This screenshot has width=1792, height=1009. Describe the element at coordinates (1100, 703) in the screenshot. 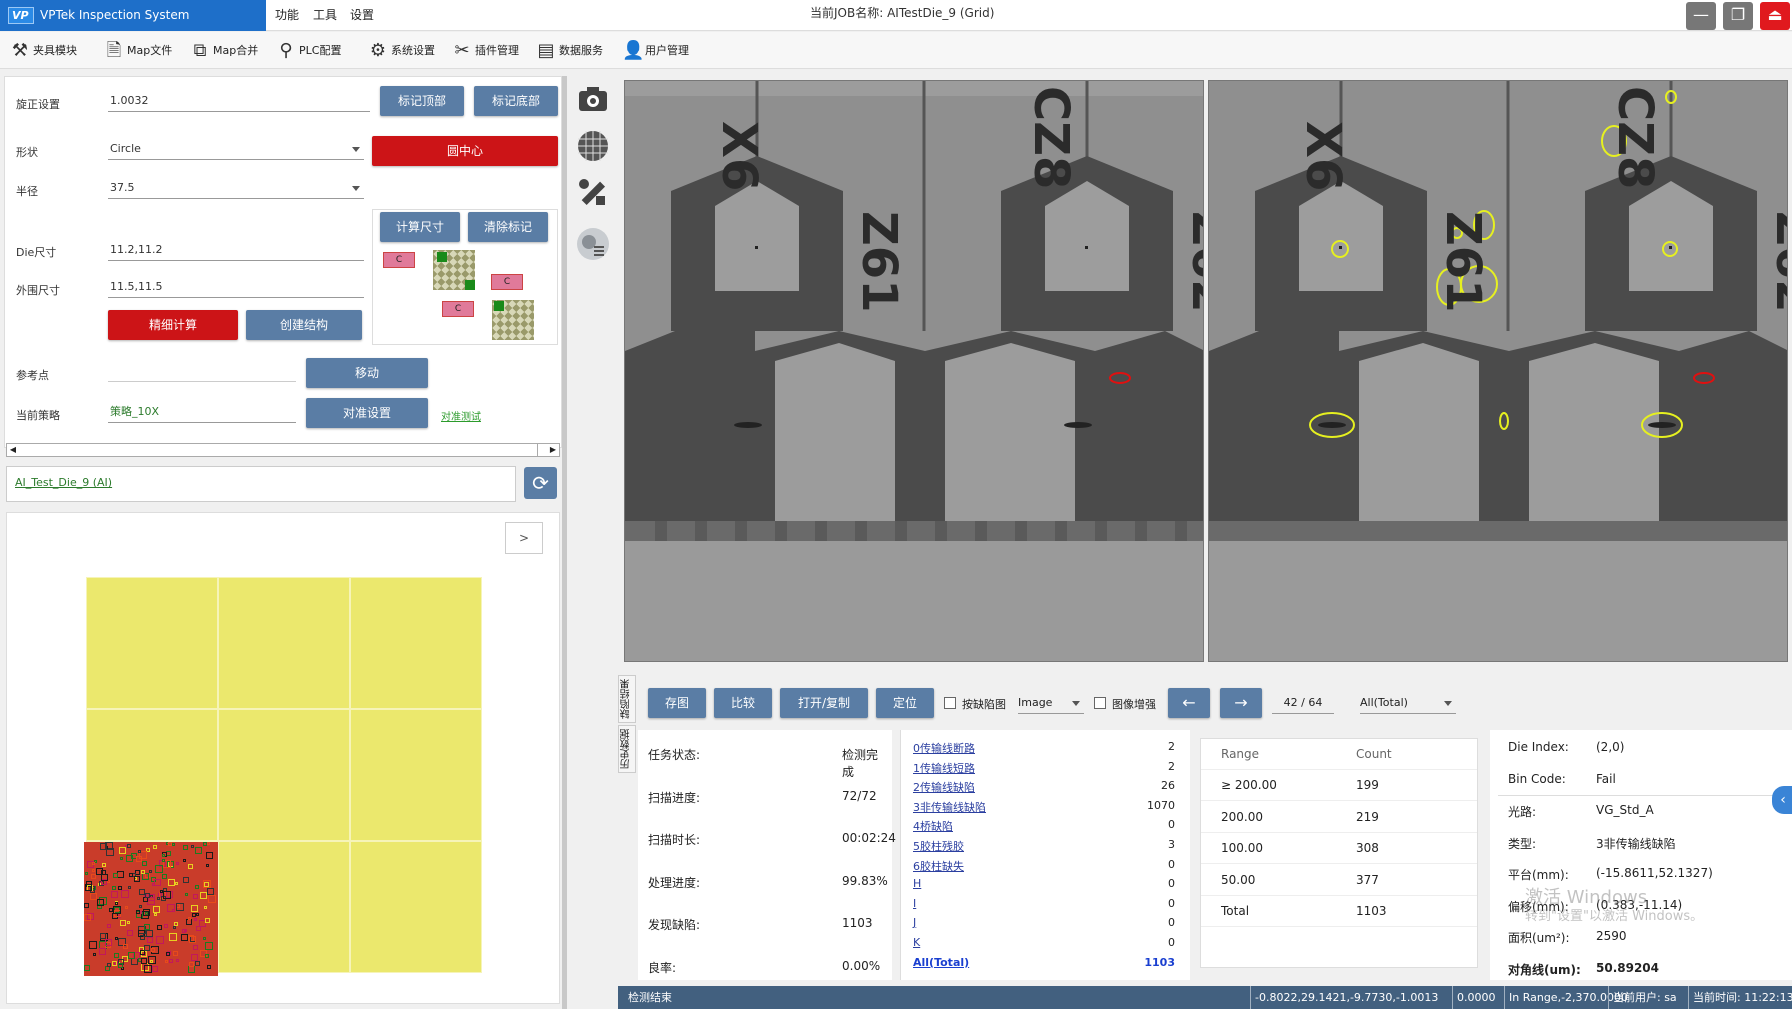

I see `image-enhance-checkbox` at that location.